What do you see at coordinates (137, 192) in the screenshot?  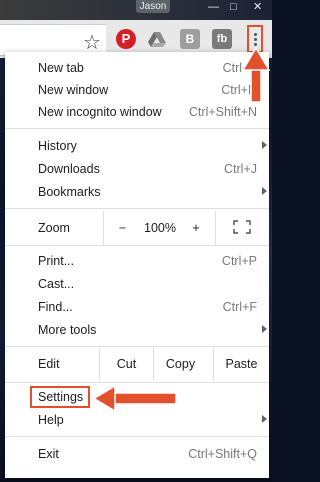 I see `menu-item-bookmarks: Bookmarks` at bounding box center [137, 192].